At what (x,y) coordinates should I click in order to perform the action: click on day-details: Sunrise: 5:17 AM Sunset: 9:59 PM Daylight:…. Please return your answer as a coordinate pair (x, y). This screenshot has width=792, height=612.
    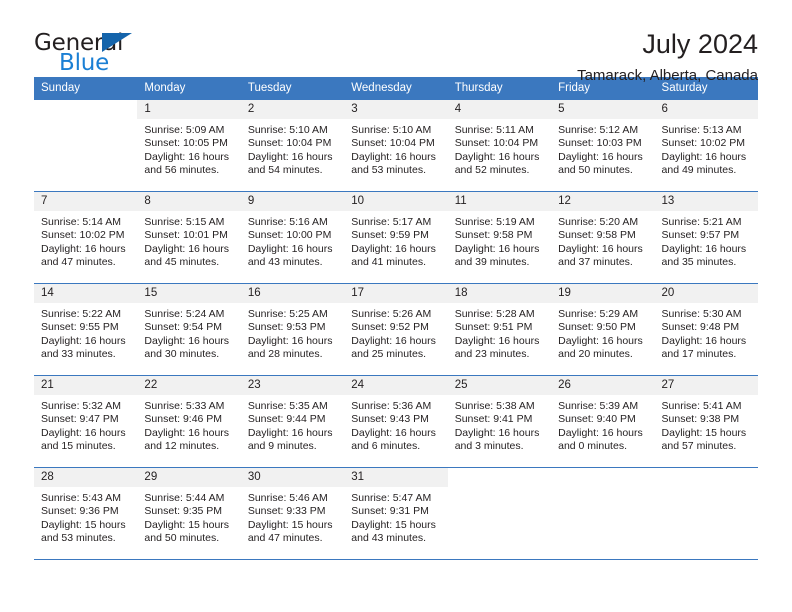
    Looking at the image, I should click on (395, 240).